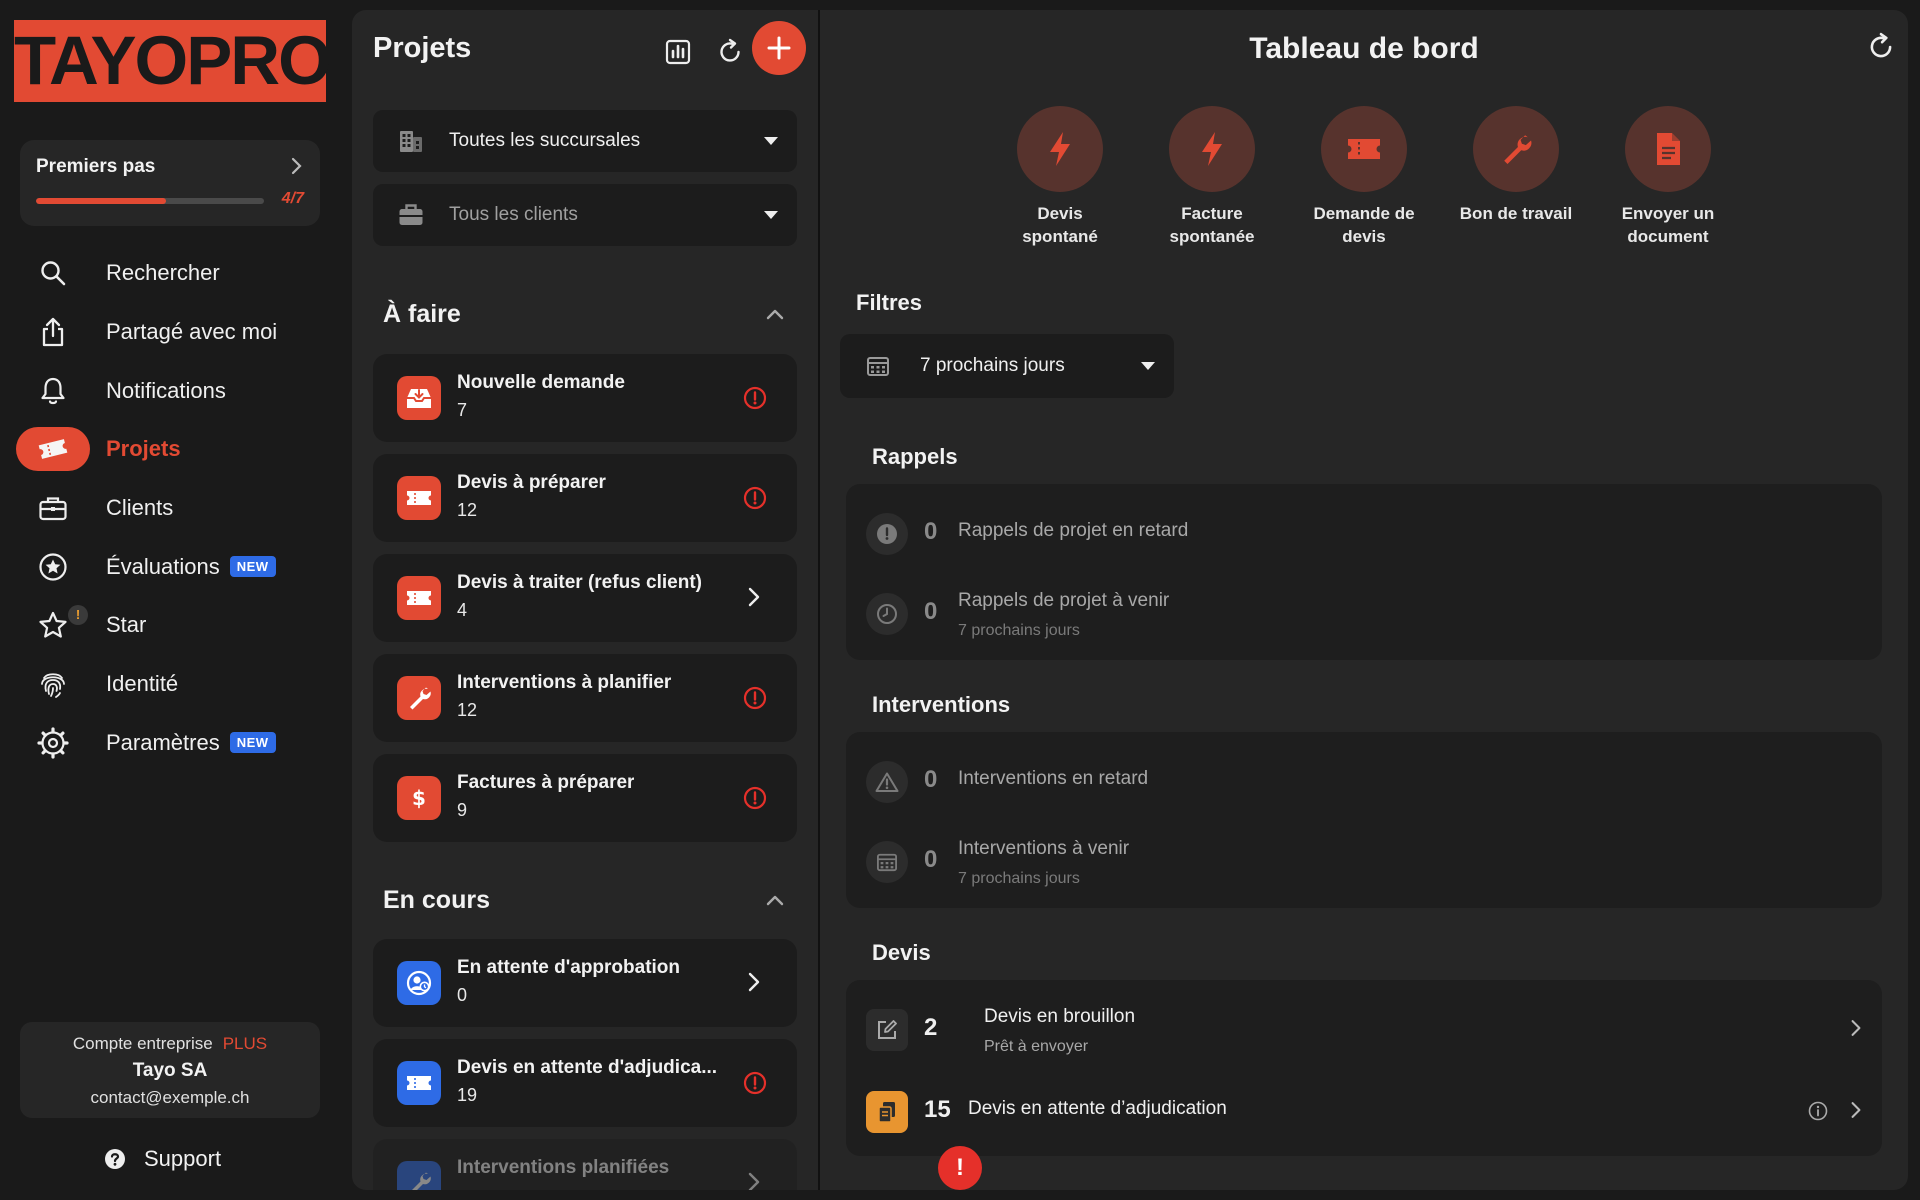 This screenshot has width=1920, height=1200. Describe the element at coordinates (1364, 781) in the screenshot. I see `interventions-late-row: 0 Interventions en retard` at that location.